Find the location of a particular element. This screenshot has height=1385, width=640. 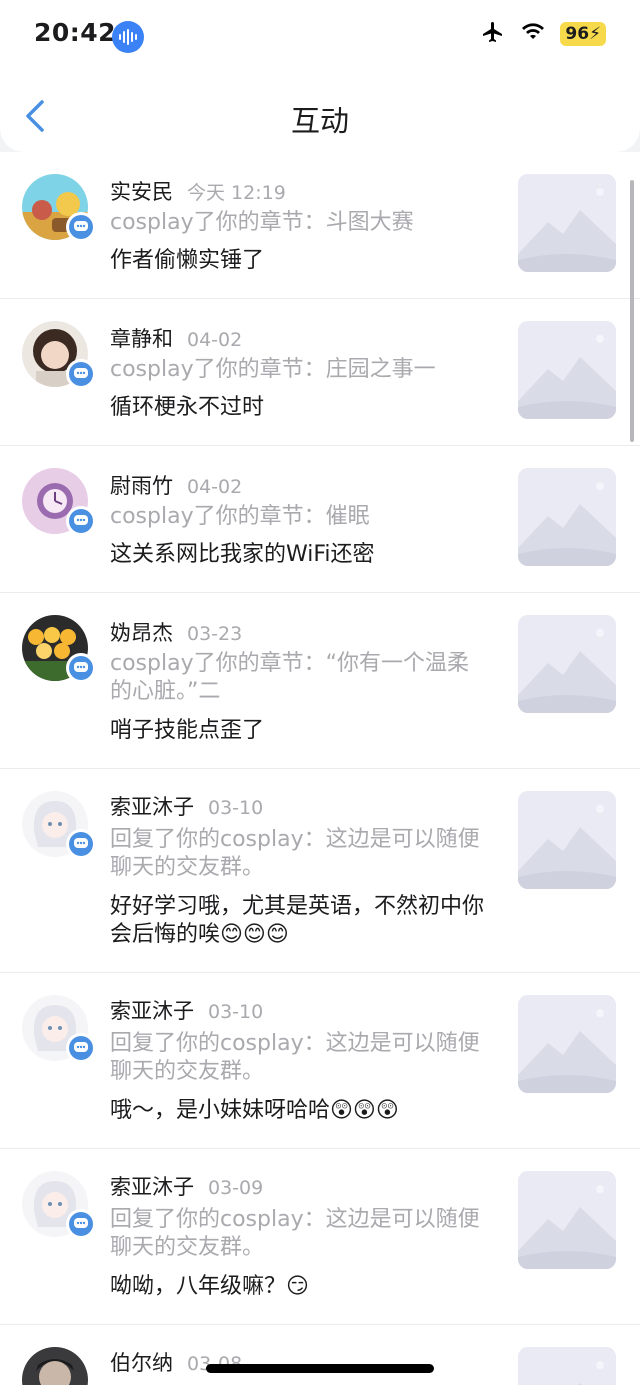

page-title: 互动 is located at coordinates (319, 121).